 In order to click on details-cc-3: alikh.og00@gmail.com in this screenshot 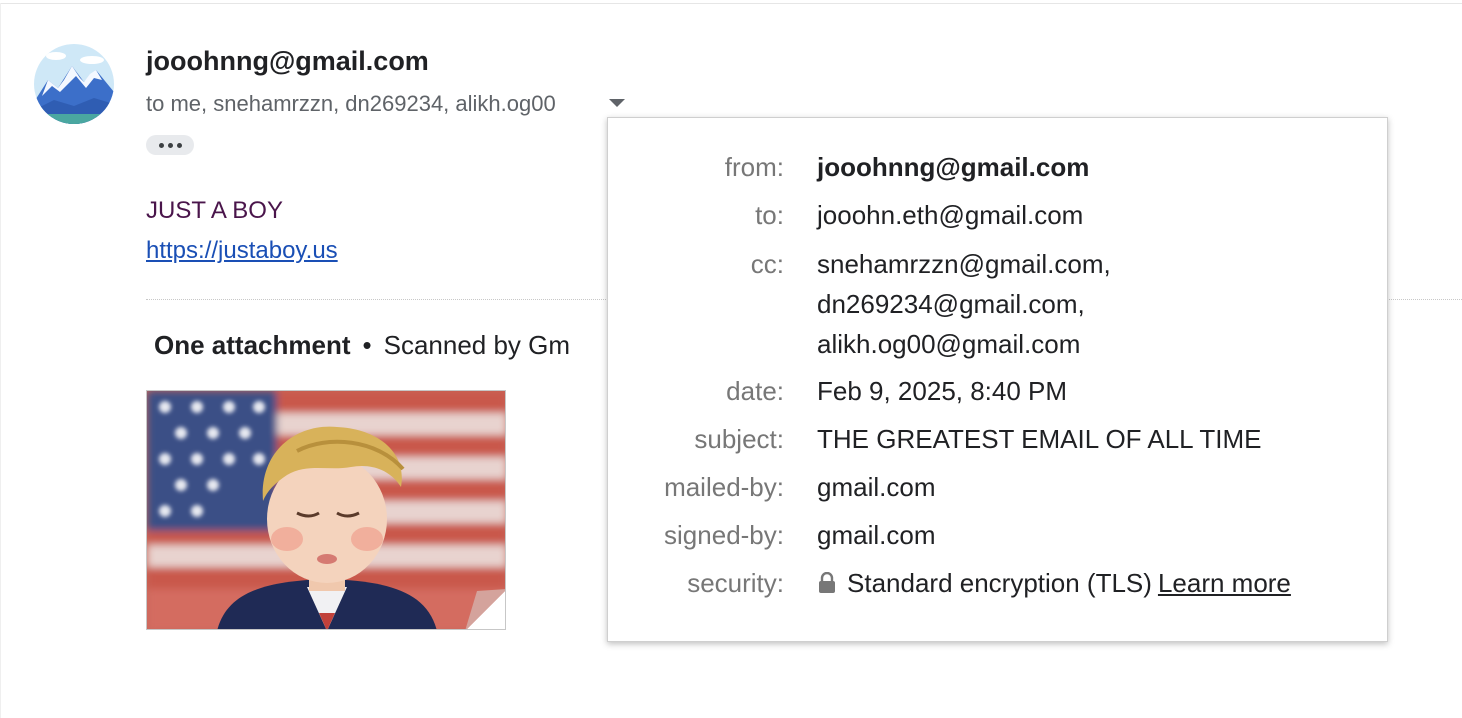, I will do `click(949, 344)`.